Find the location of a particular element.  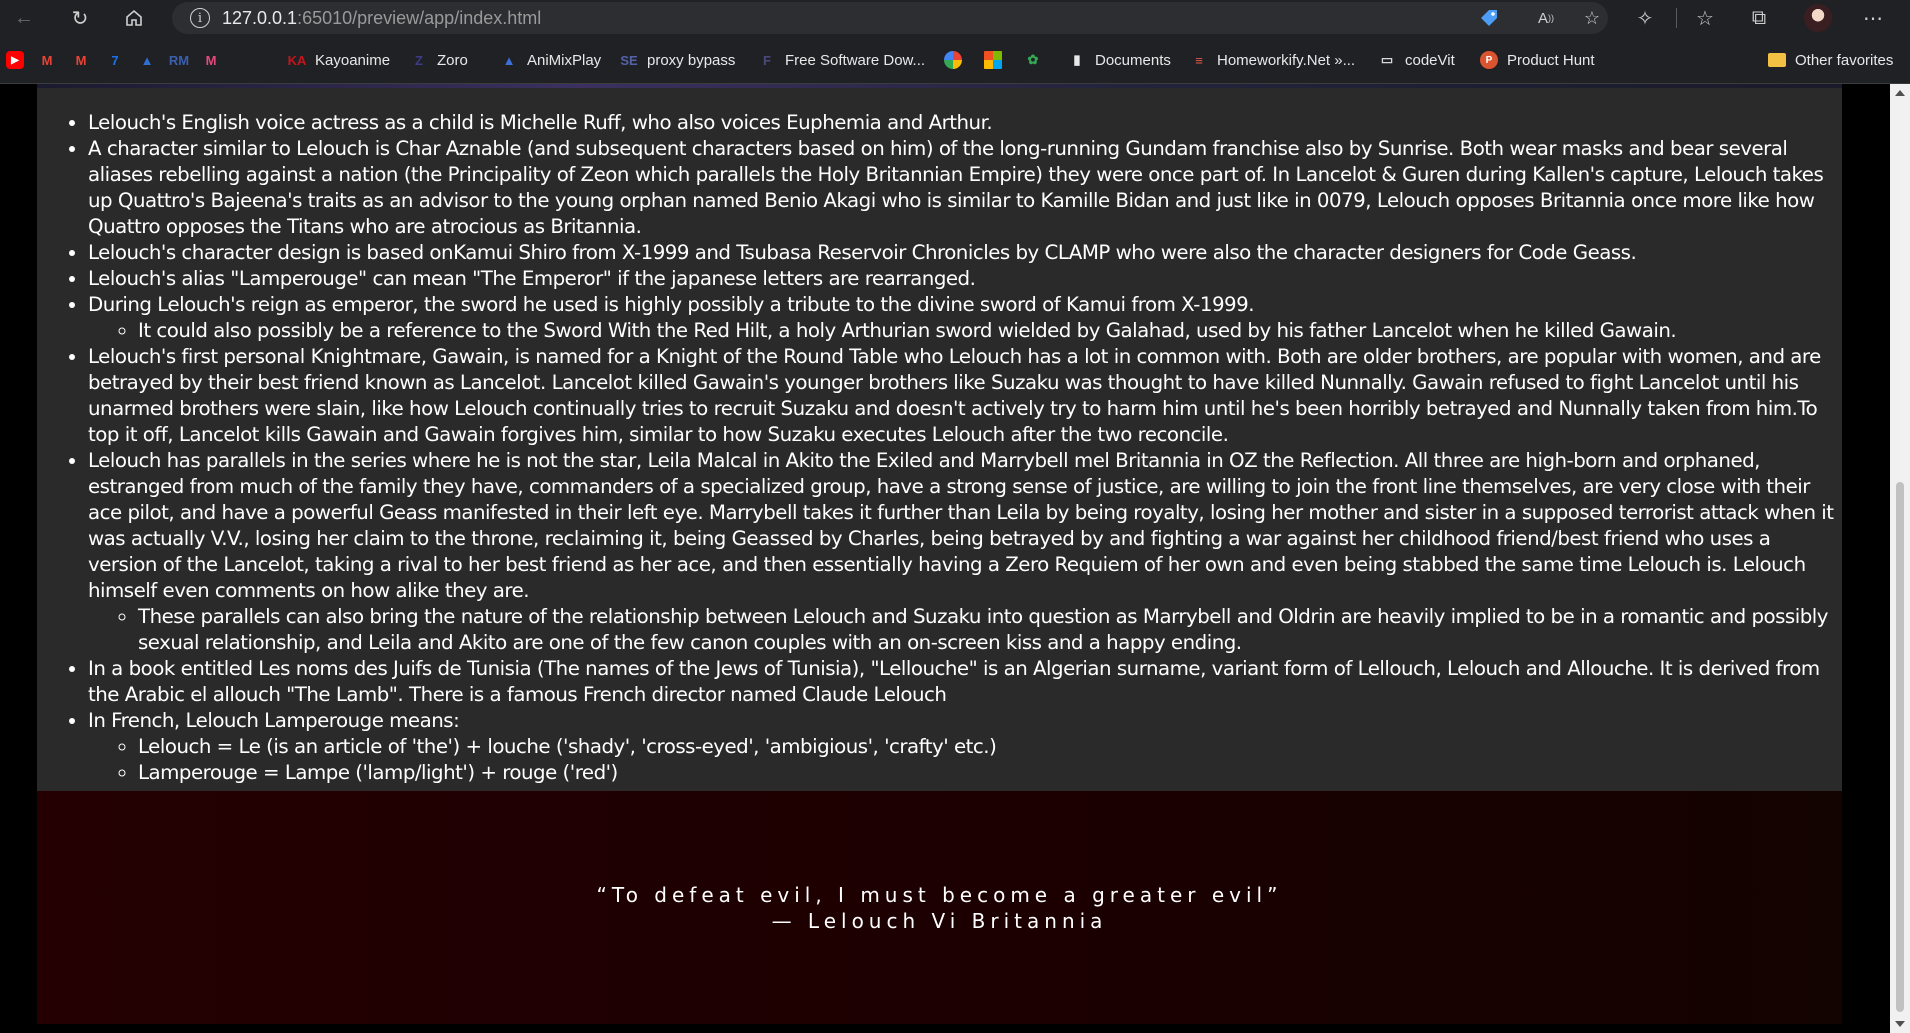

folder-icon is located at coordinates (1777, 60).